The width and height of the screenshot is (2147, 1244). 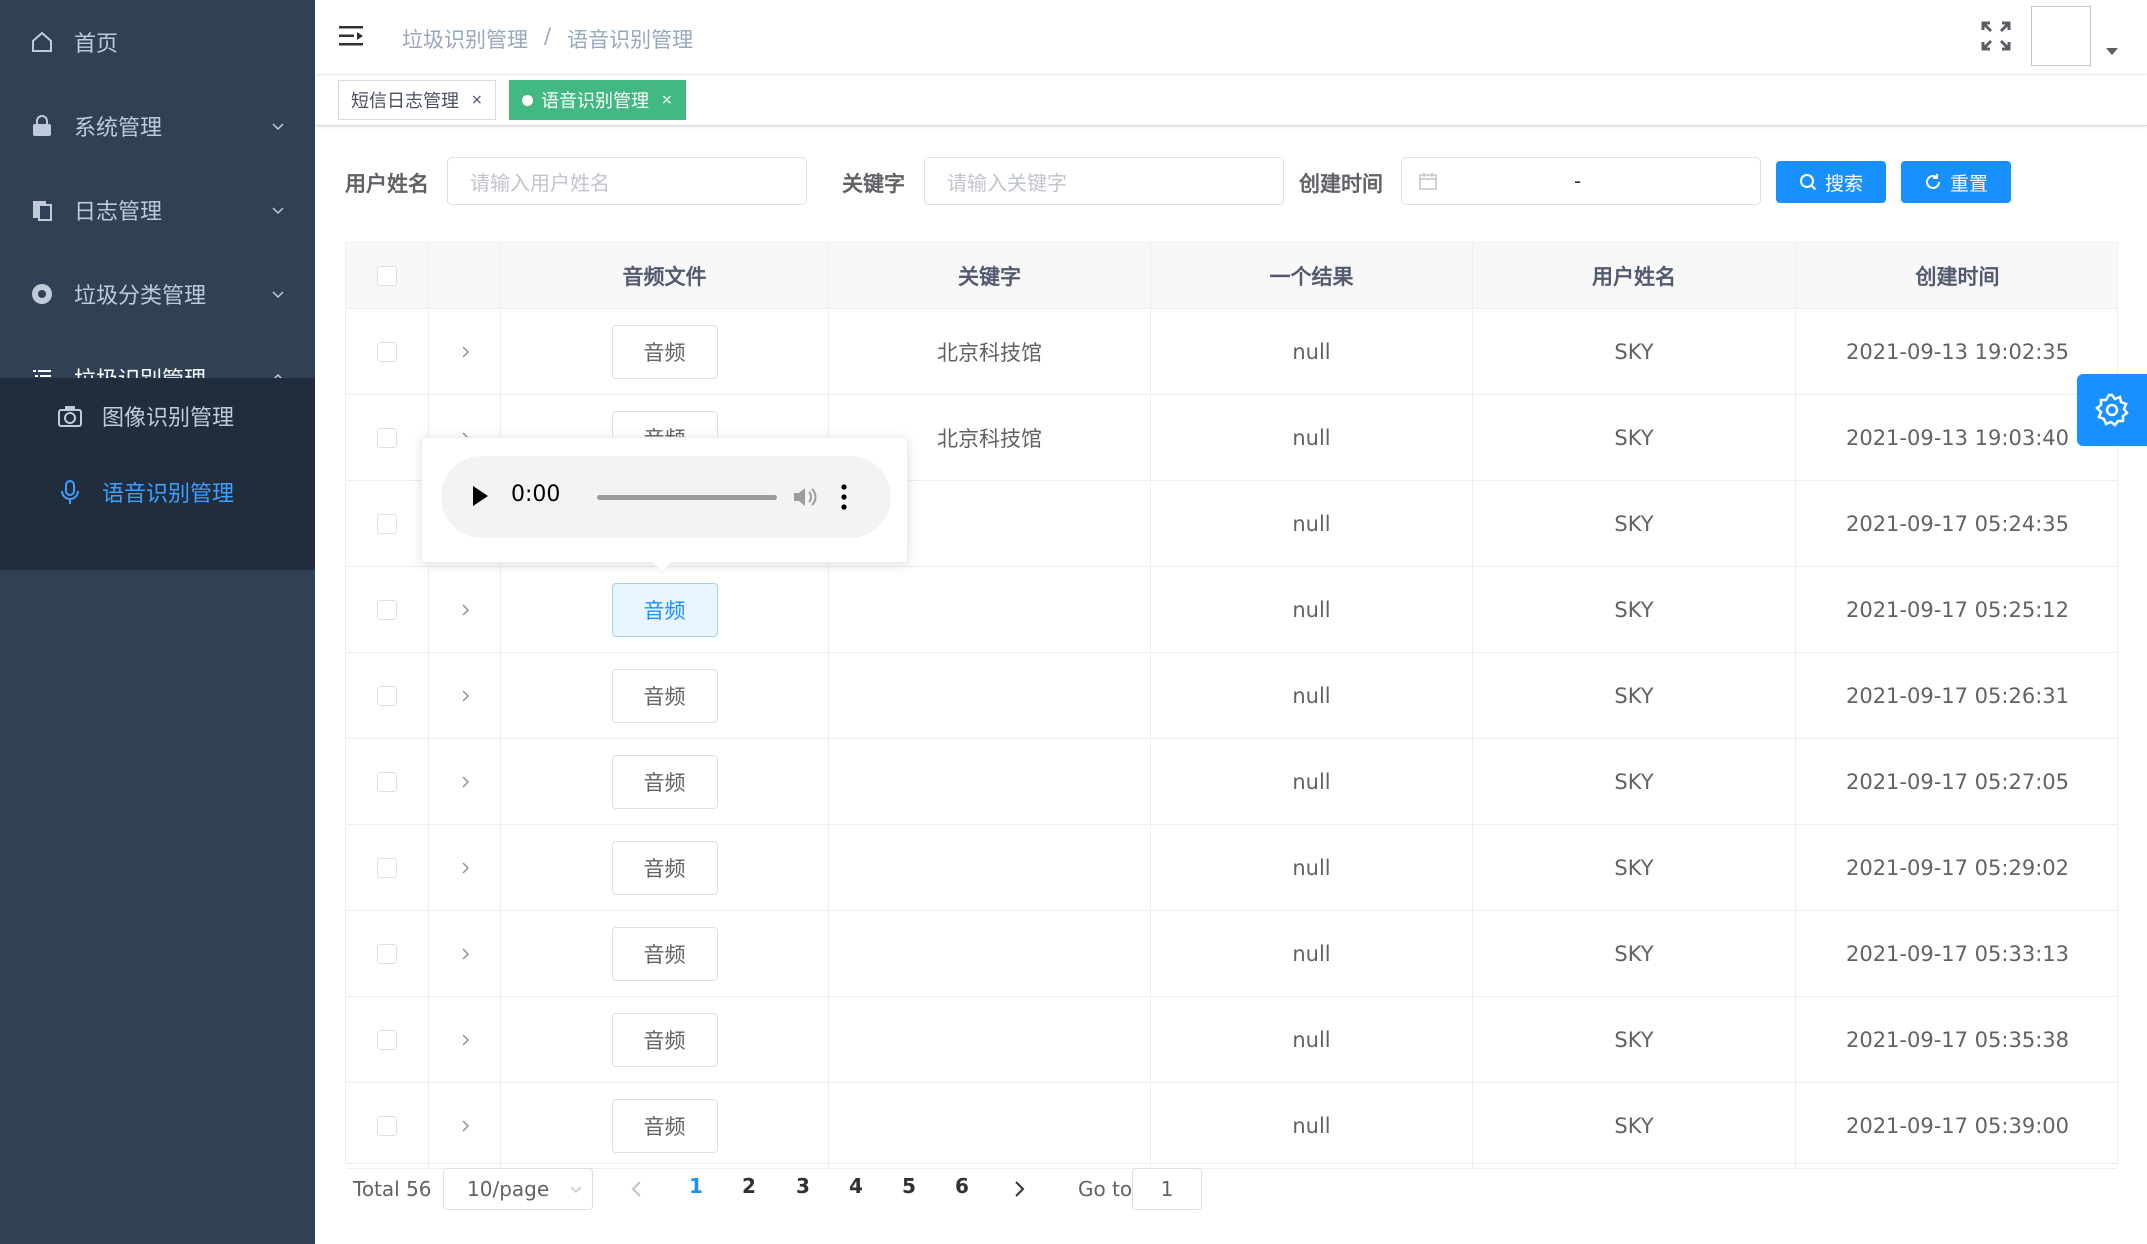 What do you see at coordinates (1019, 1189) in the screenshot?
I see `next-page-icon` at bounding box center [1019, 1189].